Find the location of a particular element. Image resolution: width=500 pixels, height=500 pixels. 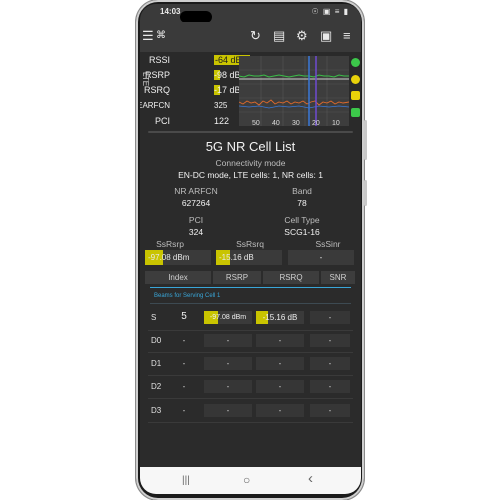

metric-value: 325 is located at coordinates (221, 105).